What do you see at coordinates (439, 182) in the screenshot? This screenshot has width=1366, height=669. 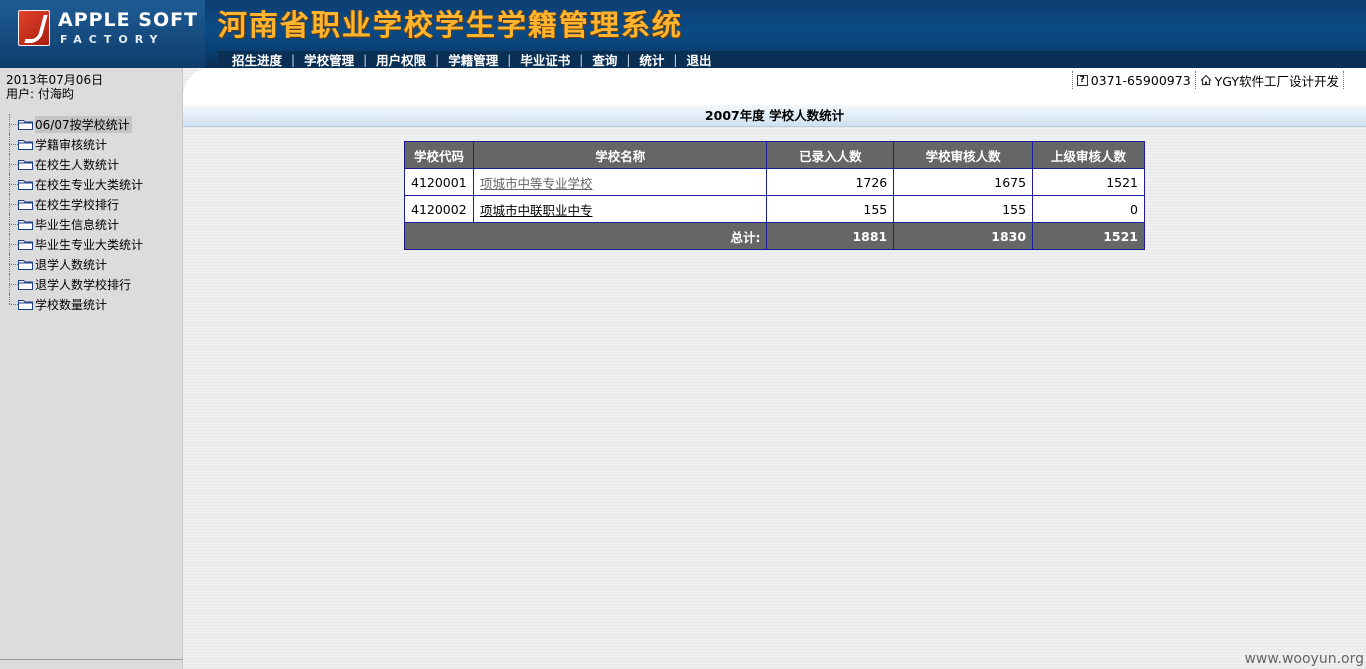 I see `school-code: 4120001` at bounding box center [439, 182].